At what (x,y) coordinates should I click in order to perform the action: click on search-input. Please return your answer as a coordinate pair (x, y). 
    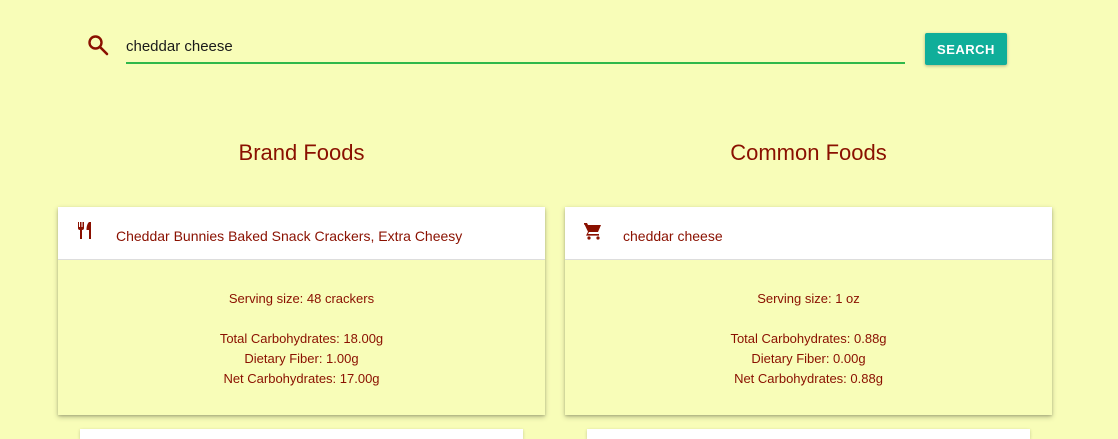
    Looking at the image, I should click on (515, 47).